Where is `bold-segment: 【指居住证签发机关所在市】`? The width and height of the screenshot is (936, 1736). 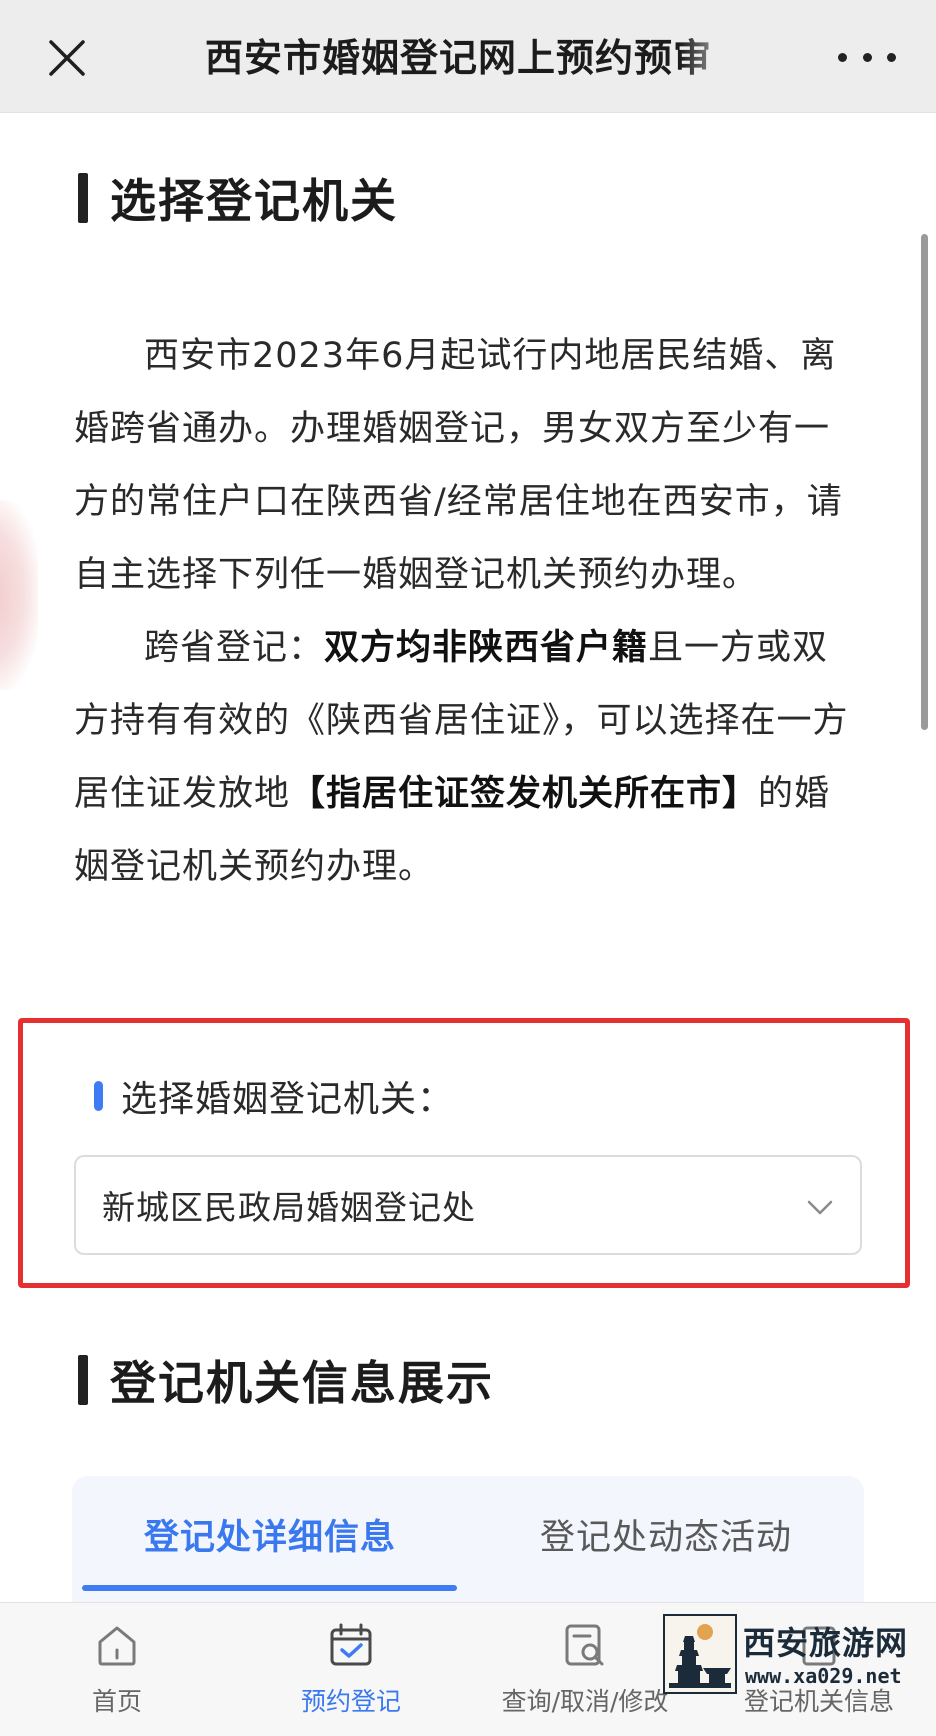 bold-segment: 【指居住证签发机关所在市】 is located at coordinates (524, 794).